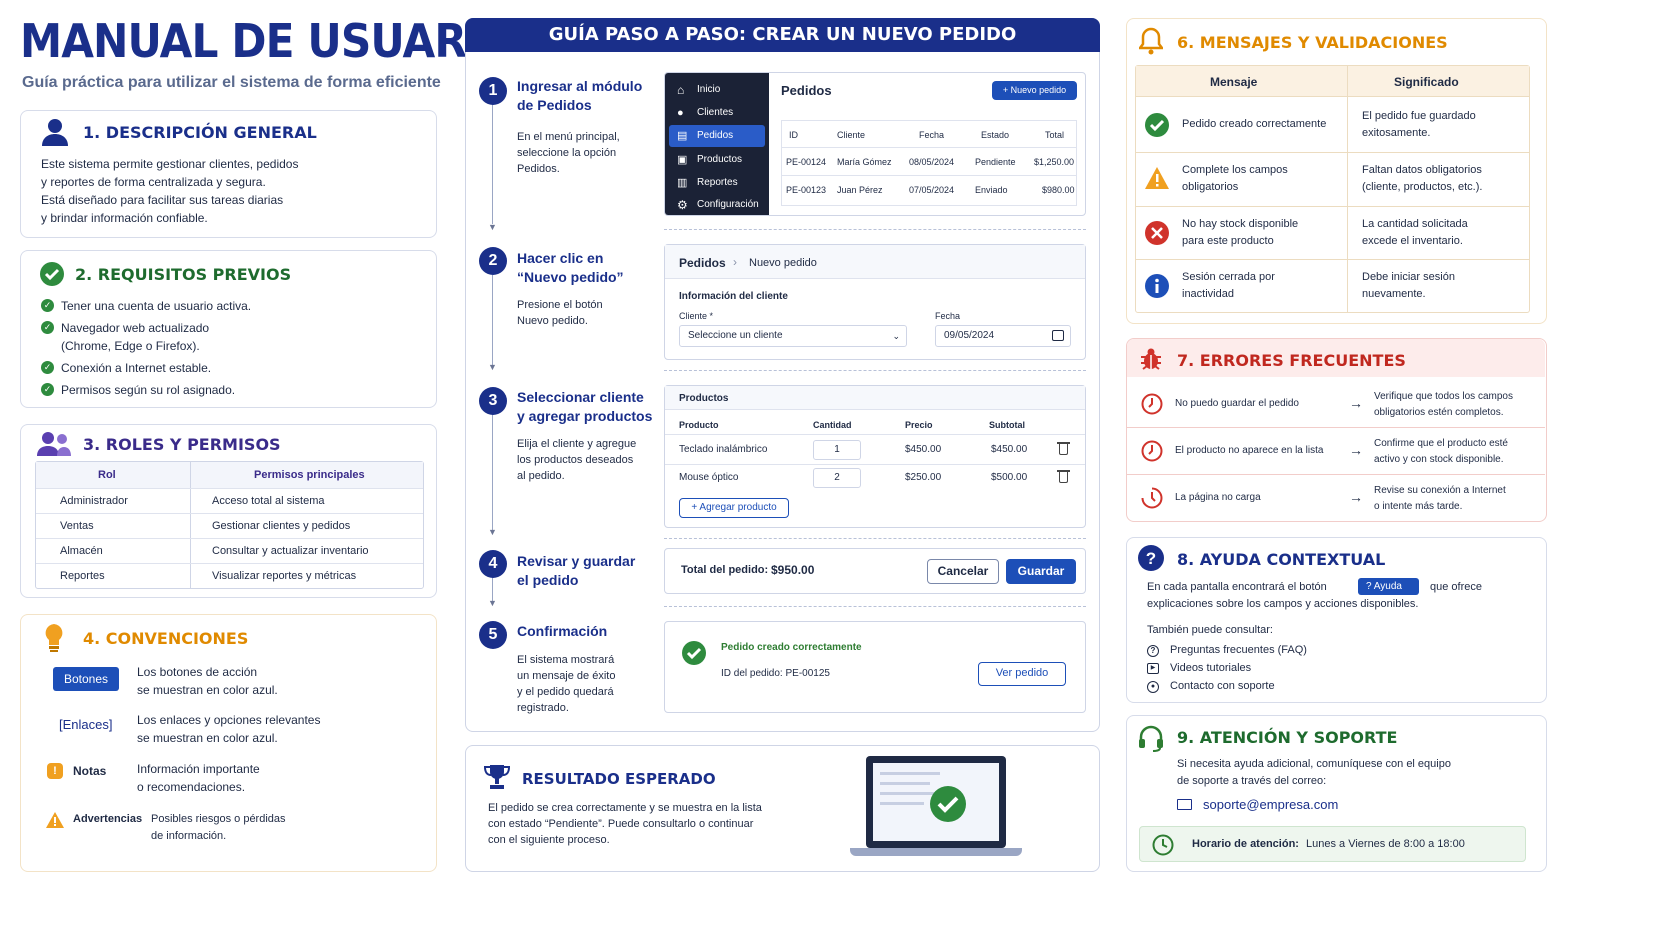 The height and width of the screenshot is (948, 1659). Describe the element at coordinates (735, 262) in the screenshot. I see `chevron-right-icon: ›` at that location.